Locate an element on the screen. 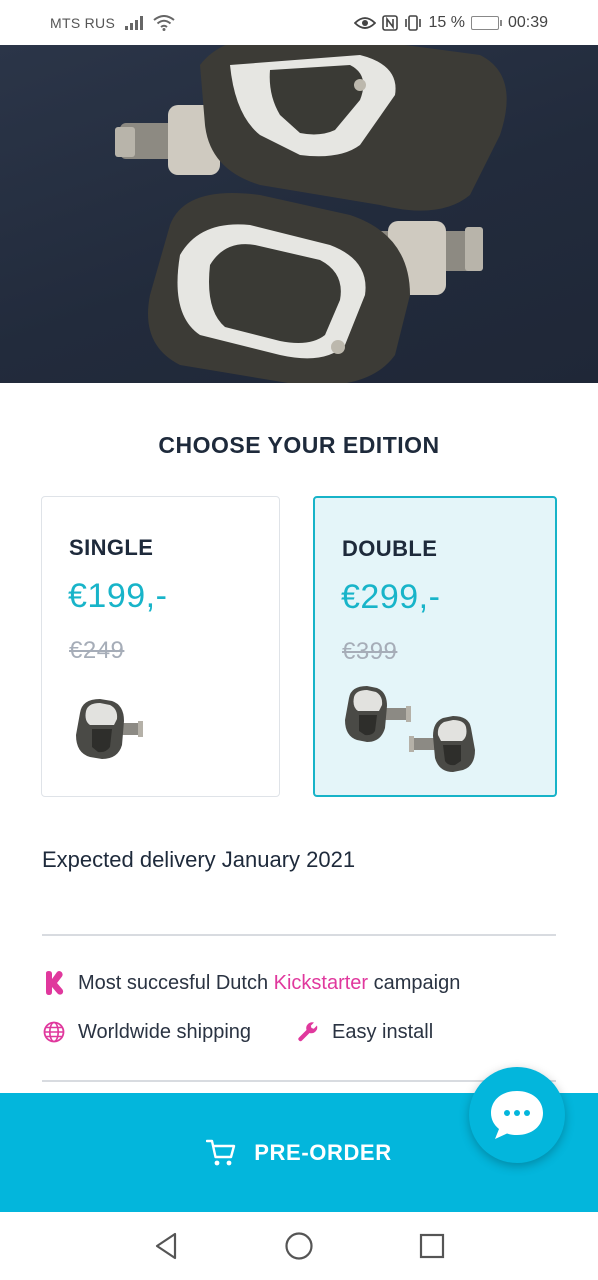 The image size is (598, 1280). edition-card-single: SINGLE €199,- €249 is located at coordinates (160, 646).